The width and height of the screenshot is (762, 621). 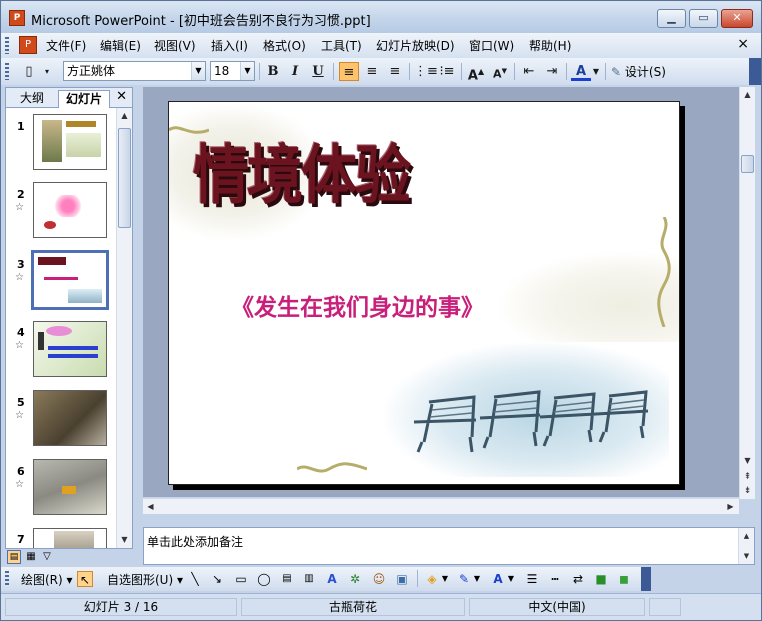 I want to click on document-close-icon: ×, so click(x=743, y=44).